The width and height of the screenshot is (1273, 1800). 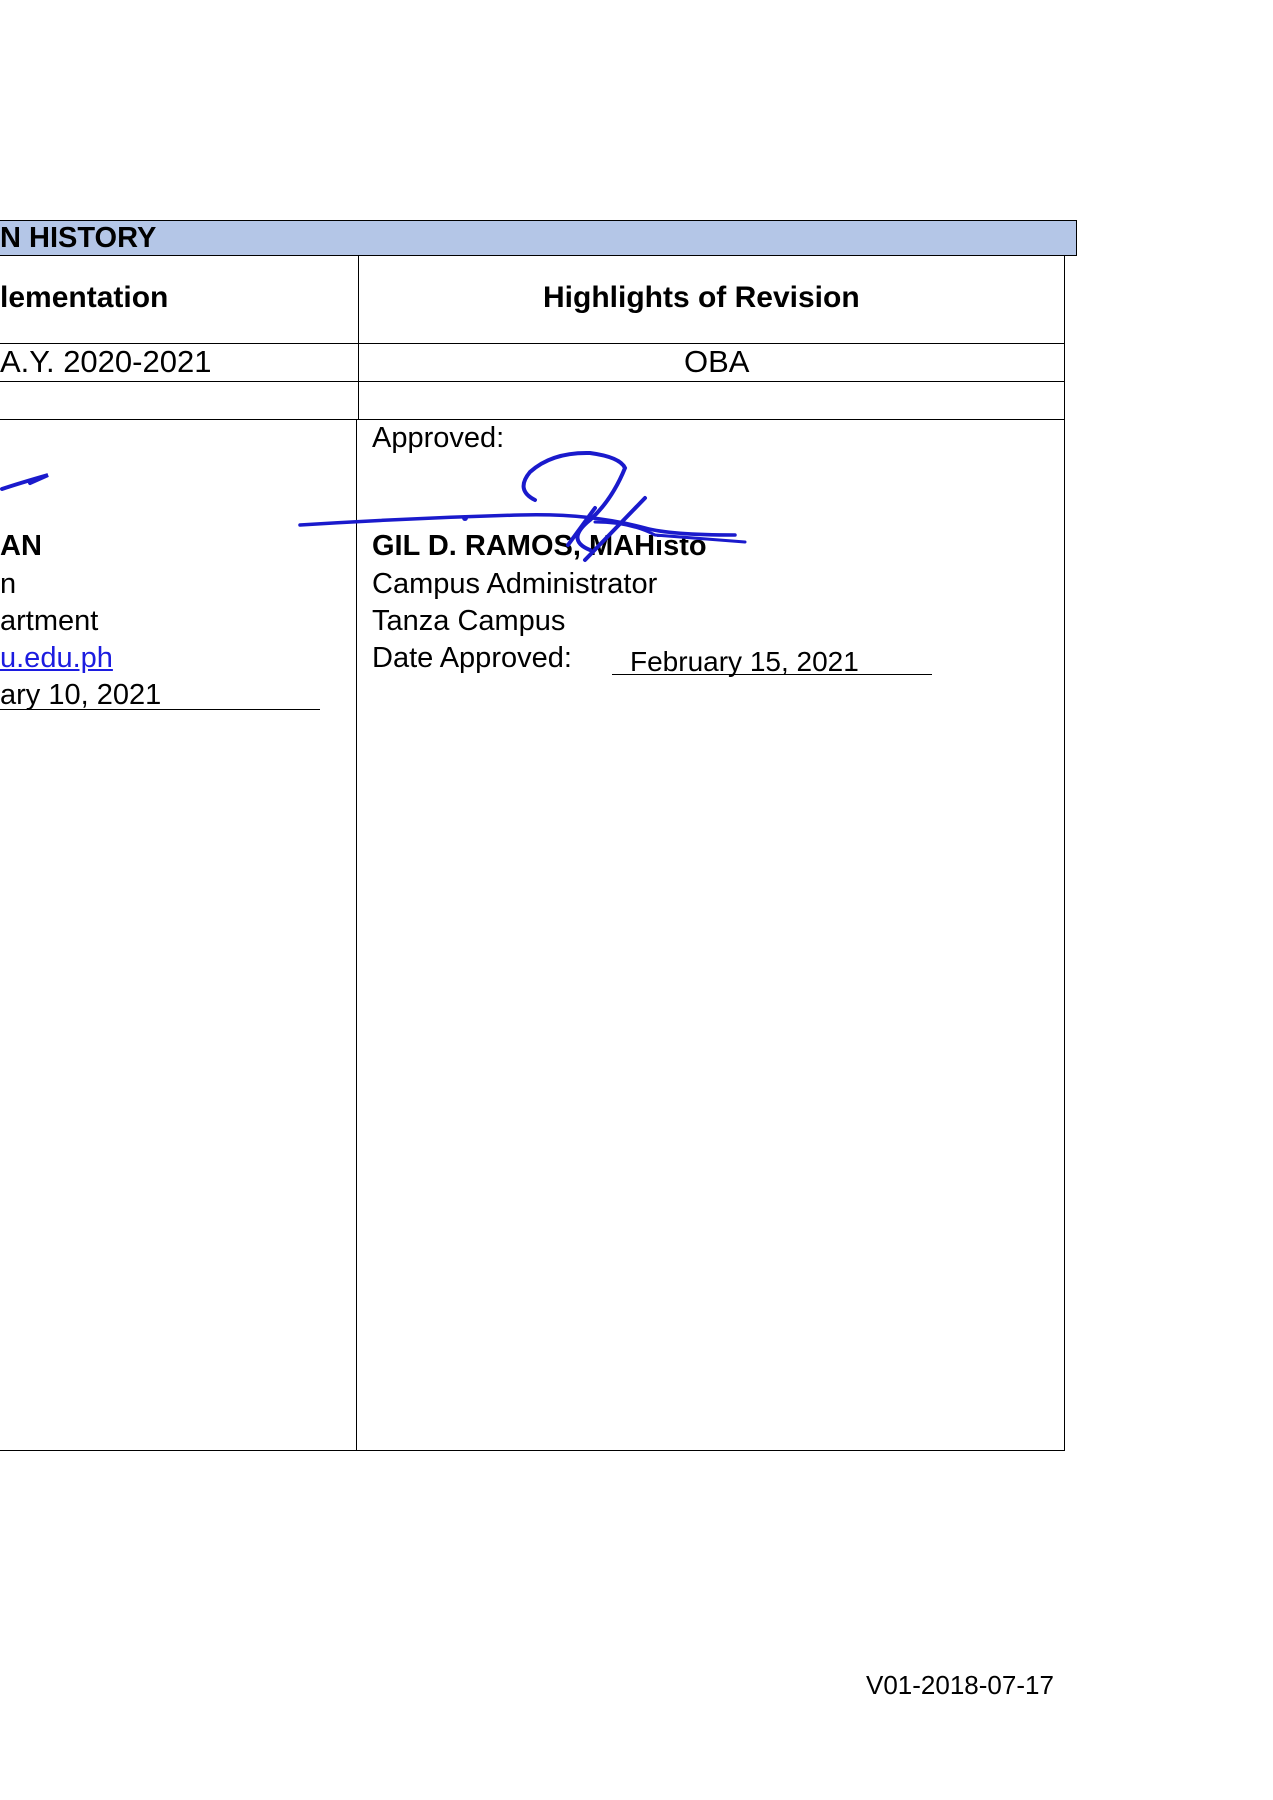 What do you see at coordinates (8, 584) in the screenshot?
I see `prepared-by-position: n` at bounding box center [8, 584].